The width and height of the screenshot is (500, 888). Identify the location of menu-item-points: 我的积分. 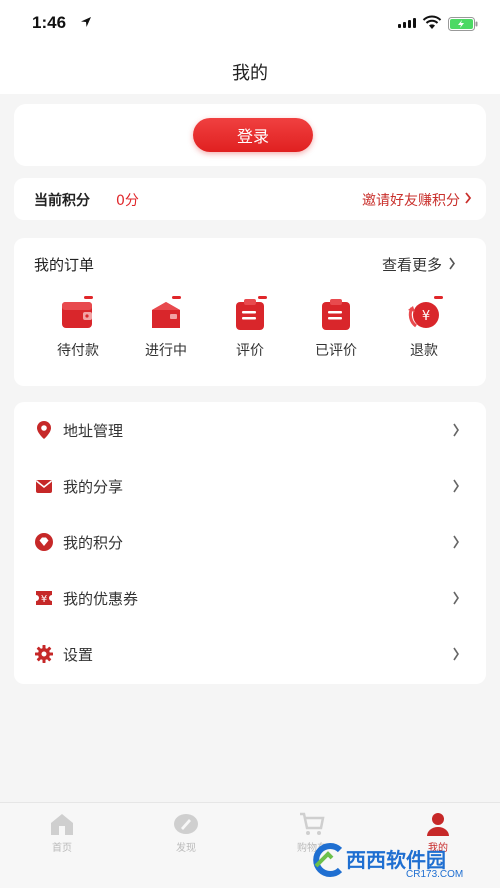
(250, 542).